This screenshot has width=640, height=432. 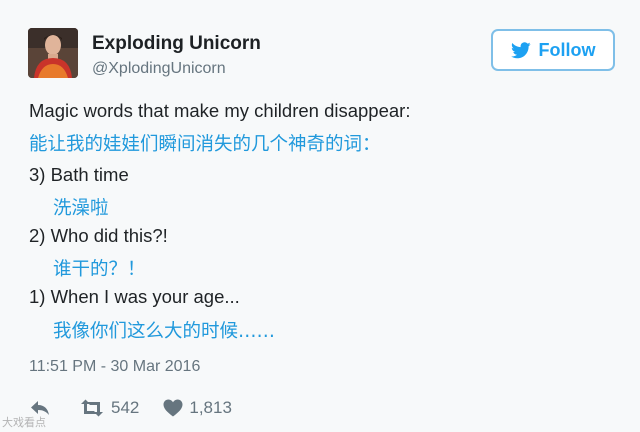 What do you see at coordinates (176, 44) in the screenshot?
I see `author-name: Exploding Unicorn` at bounding box center [176, 44].